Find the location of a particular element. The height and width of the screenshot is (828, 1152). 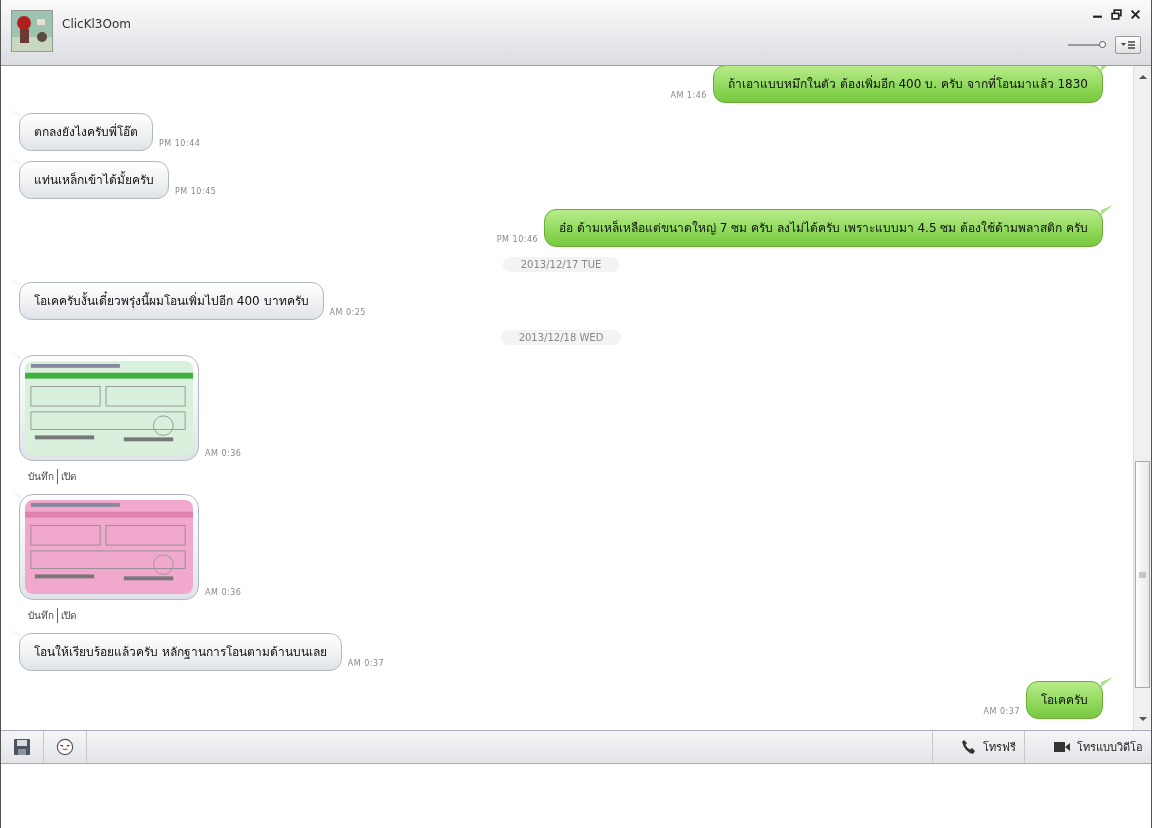

scroll-up-icon is located at coordinates (1142, 77).